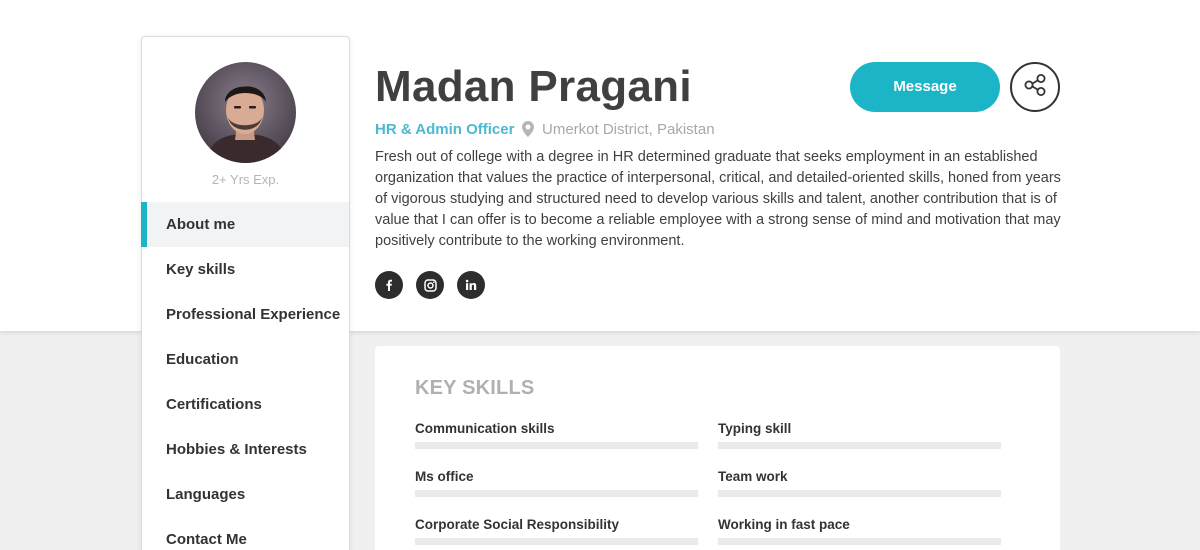  What do you see at coordinates (245, 359) in the screenshot?
I see `sidebar-item-education: Education` at bounding box center [245, 359].